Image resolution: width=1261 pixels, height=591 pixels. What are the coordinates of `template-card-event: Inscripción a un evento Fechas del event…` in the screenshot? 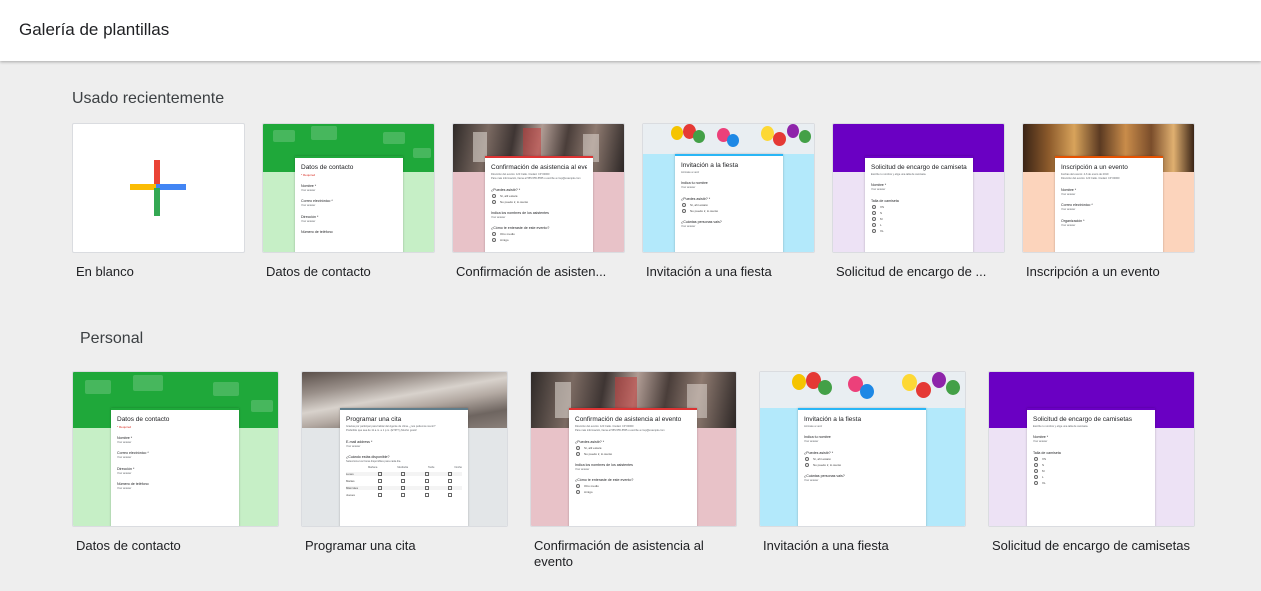 It's located at (1108, 203).